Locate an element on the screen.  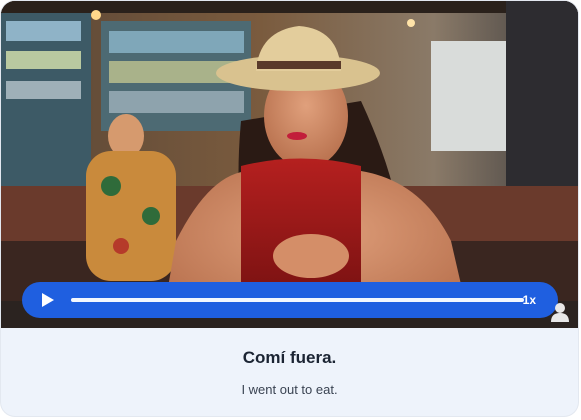
playback-speed-button: 1x is located at coordinates (529, 300).